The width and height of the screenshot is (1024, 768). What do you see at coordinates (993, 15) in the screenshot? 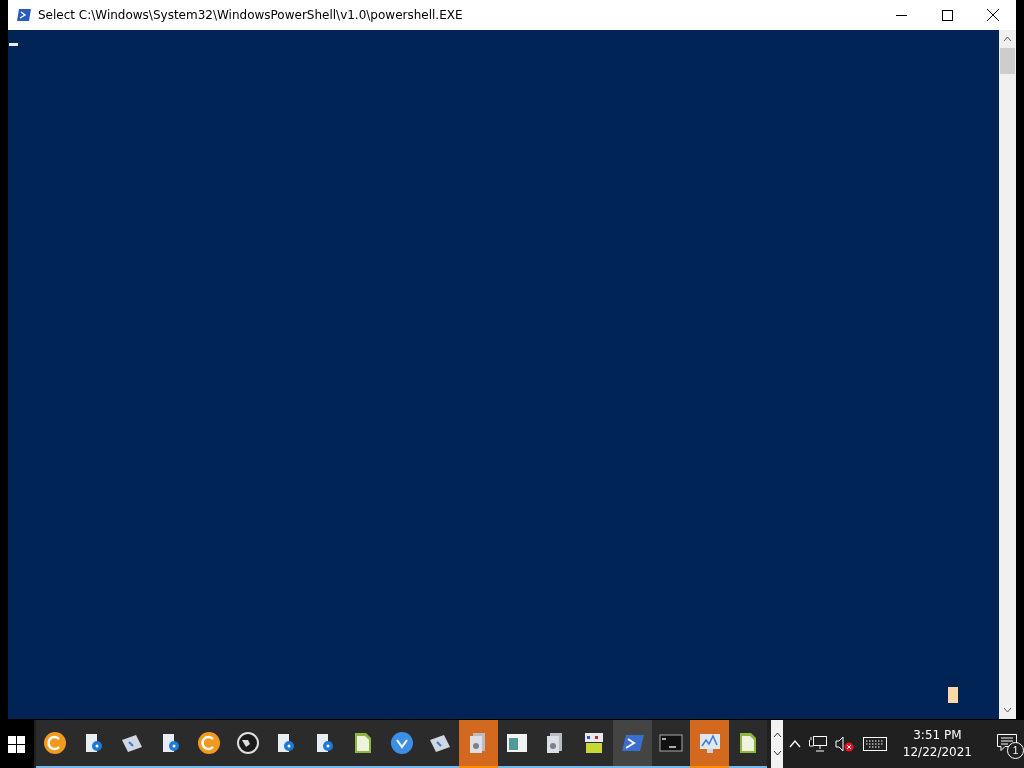
I see `close-icon` at bounding box center [993, 15].